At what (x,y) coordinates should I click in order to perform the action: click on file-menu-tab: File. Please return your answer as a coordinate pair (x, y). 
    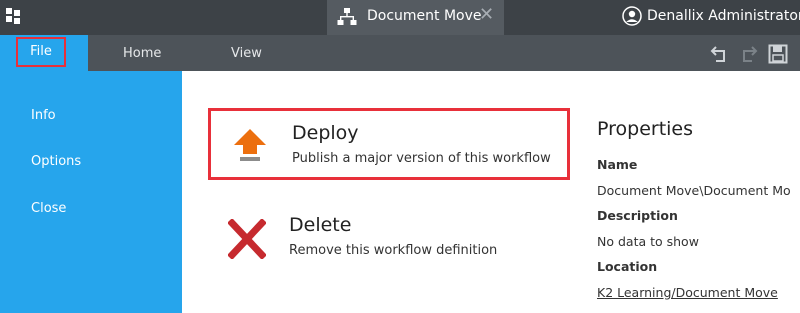
    Looking at the image, I should click on (44, 53).